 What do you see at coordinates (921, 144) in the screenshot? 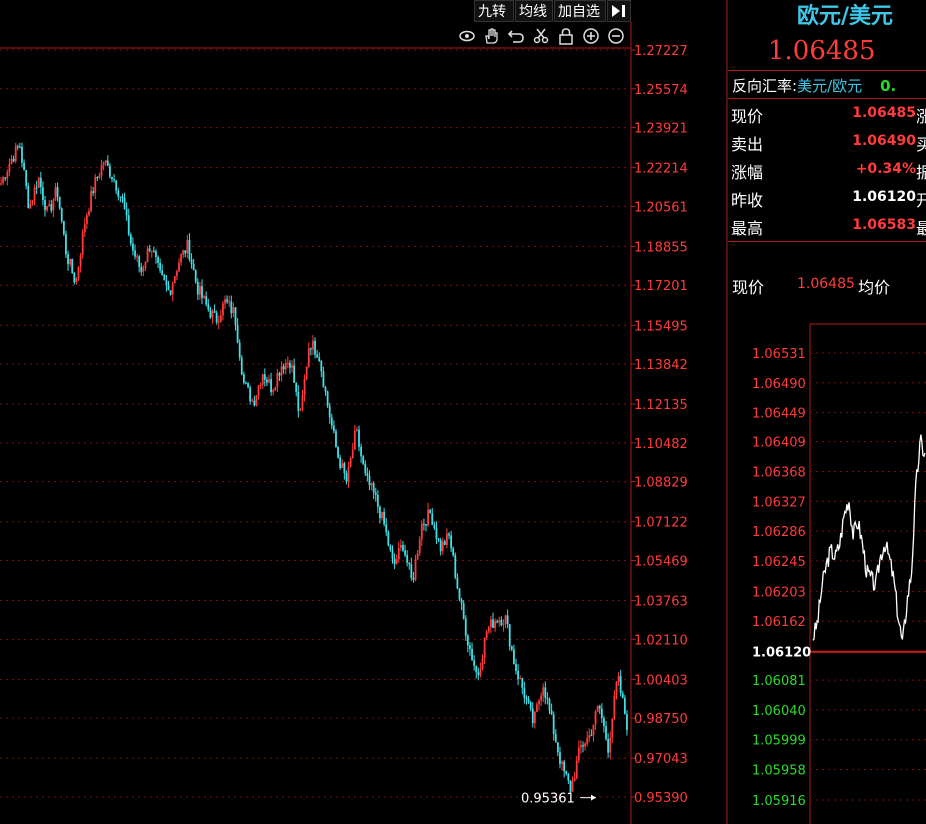
I see `quote-row-tail: 买` at bounding box center [921, 144].